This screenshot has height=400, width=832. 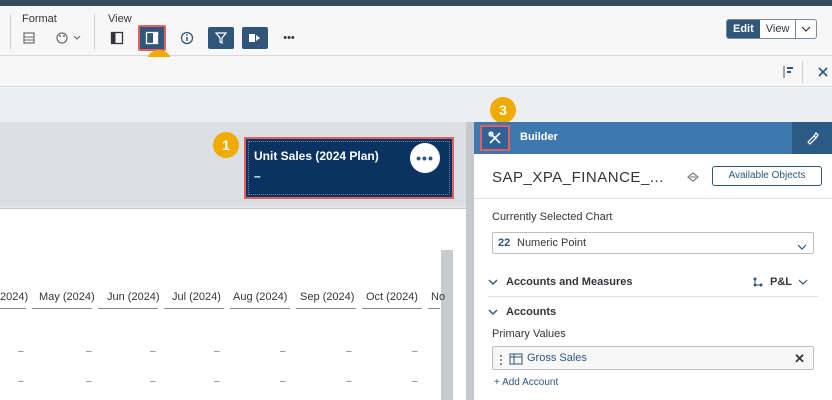 What do you see at coordinates (526, 382) in the screenshot?
I see `add-account-link: + Add Account` at bounding box center [526, 382].